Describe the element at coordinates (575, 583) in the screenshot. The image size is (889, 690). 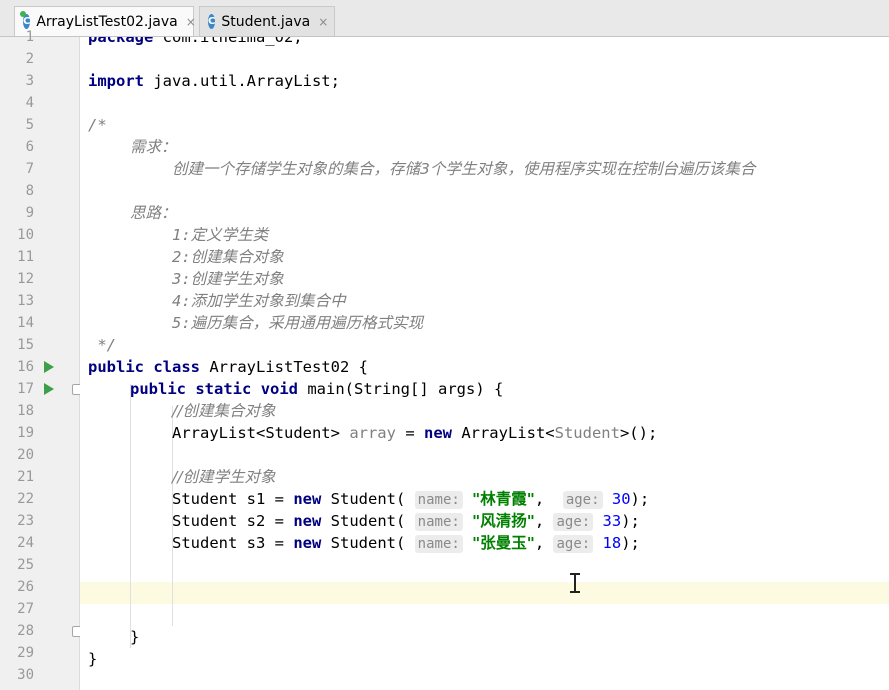
I see `text-cursor-icon` at that location.